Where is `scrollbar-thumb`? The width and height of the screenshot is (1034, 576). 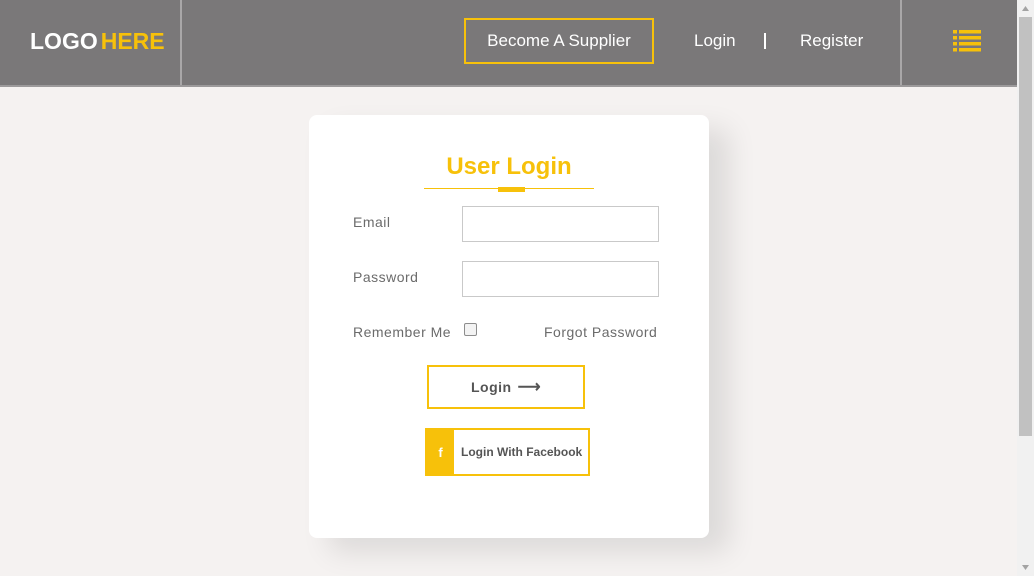
scrollbar-thumb is located at coordinates (1025, 226).